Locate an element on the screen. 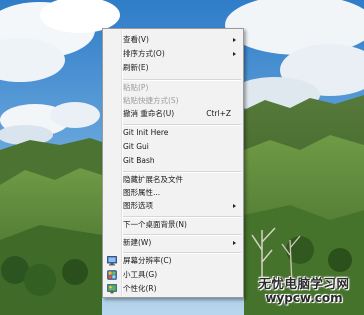 The width and height of the screenshot is (364, 315). menu-item-gadgets-label: 小工具(G) is located at coordinates (140, 274).